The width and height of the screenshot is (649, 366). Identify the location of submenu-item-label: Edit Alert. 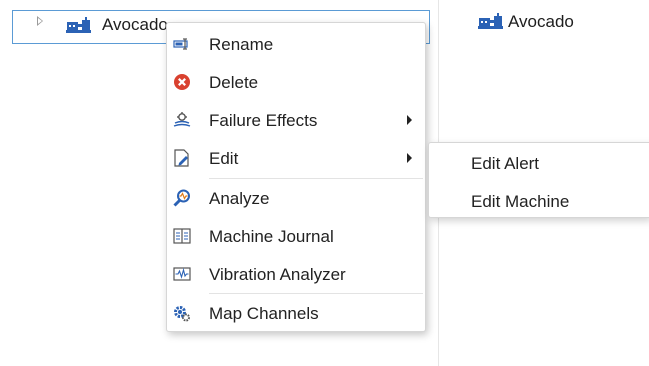
(505, 163).